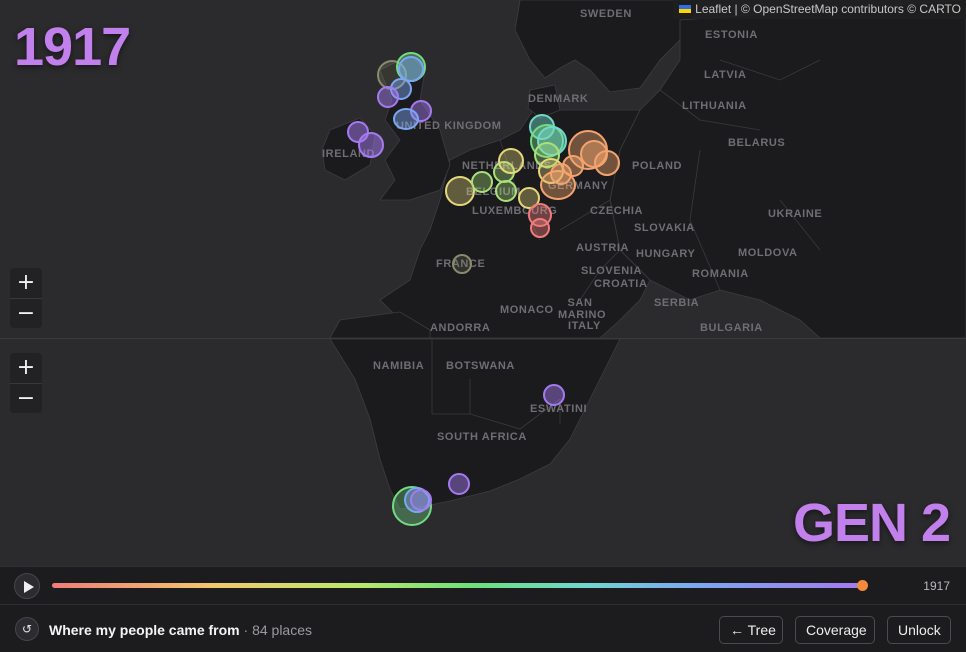  I want to click on ukraine-flag-icon, so click(685, 9).